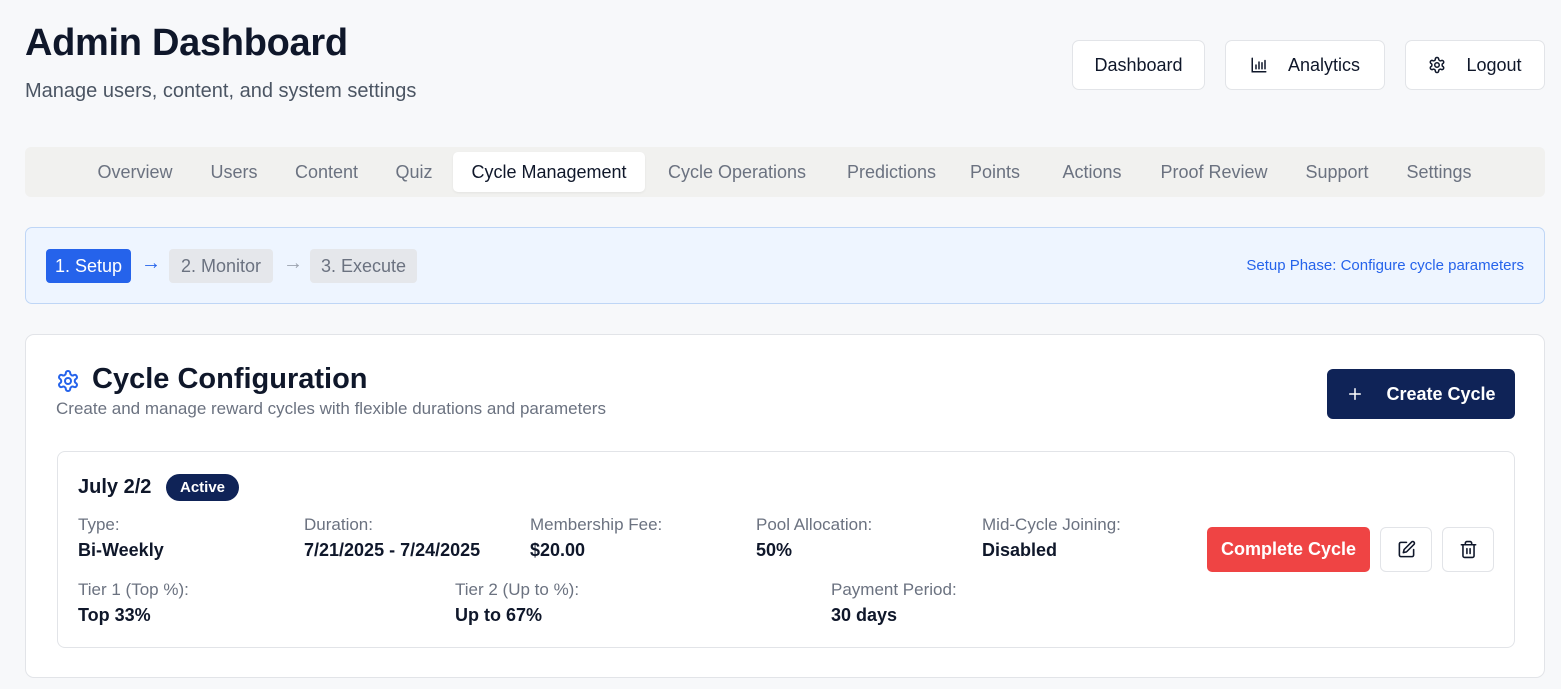  I want to click on tab-quiz: Quiz, so click(414, 172).